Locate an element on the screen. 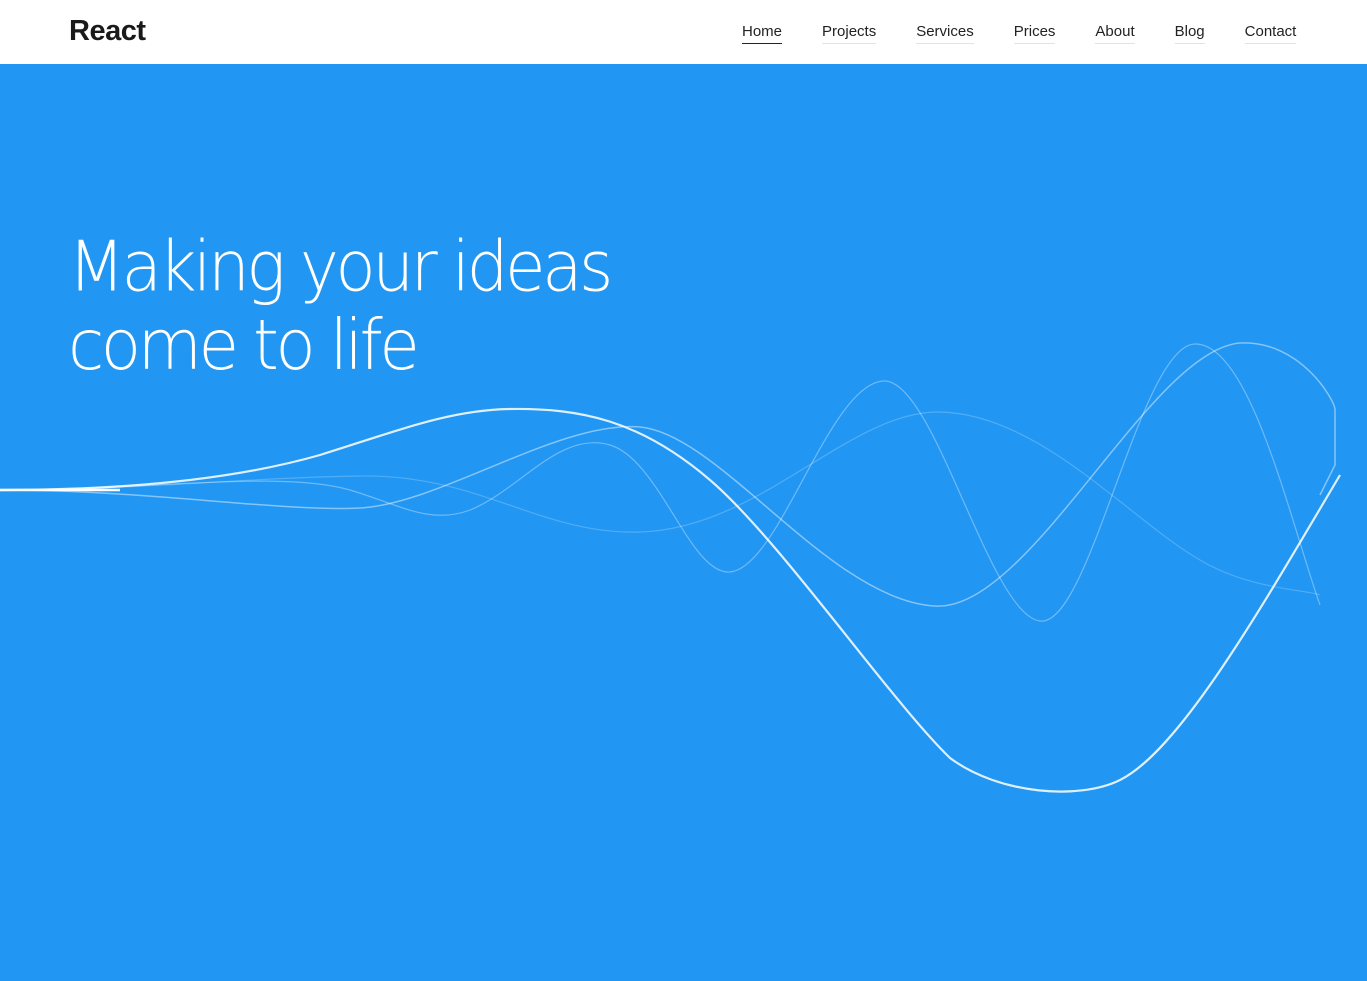 Image resolution: width=1367 pixels, height=981 pixels. hero-title: Making your ideas come to life is located at coordinates (340, 305).